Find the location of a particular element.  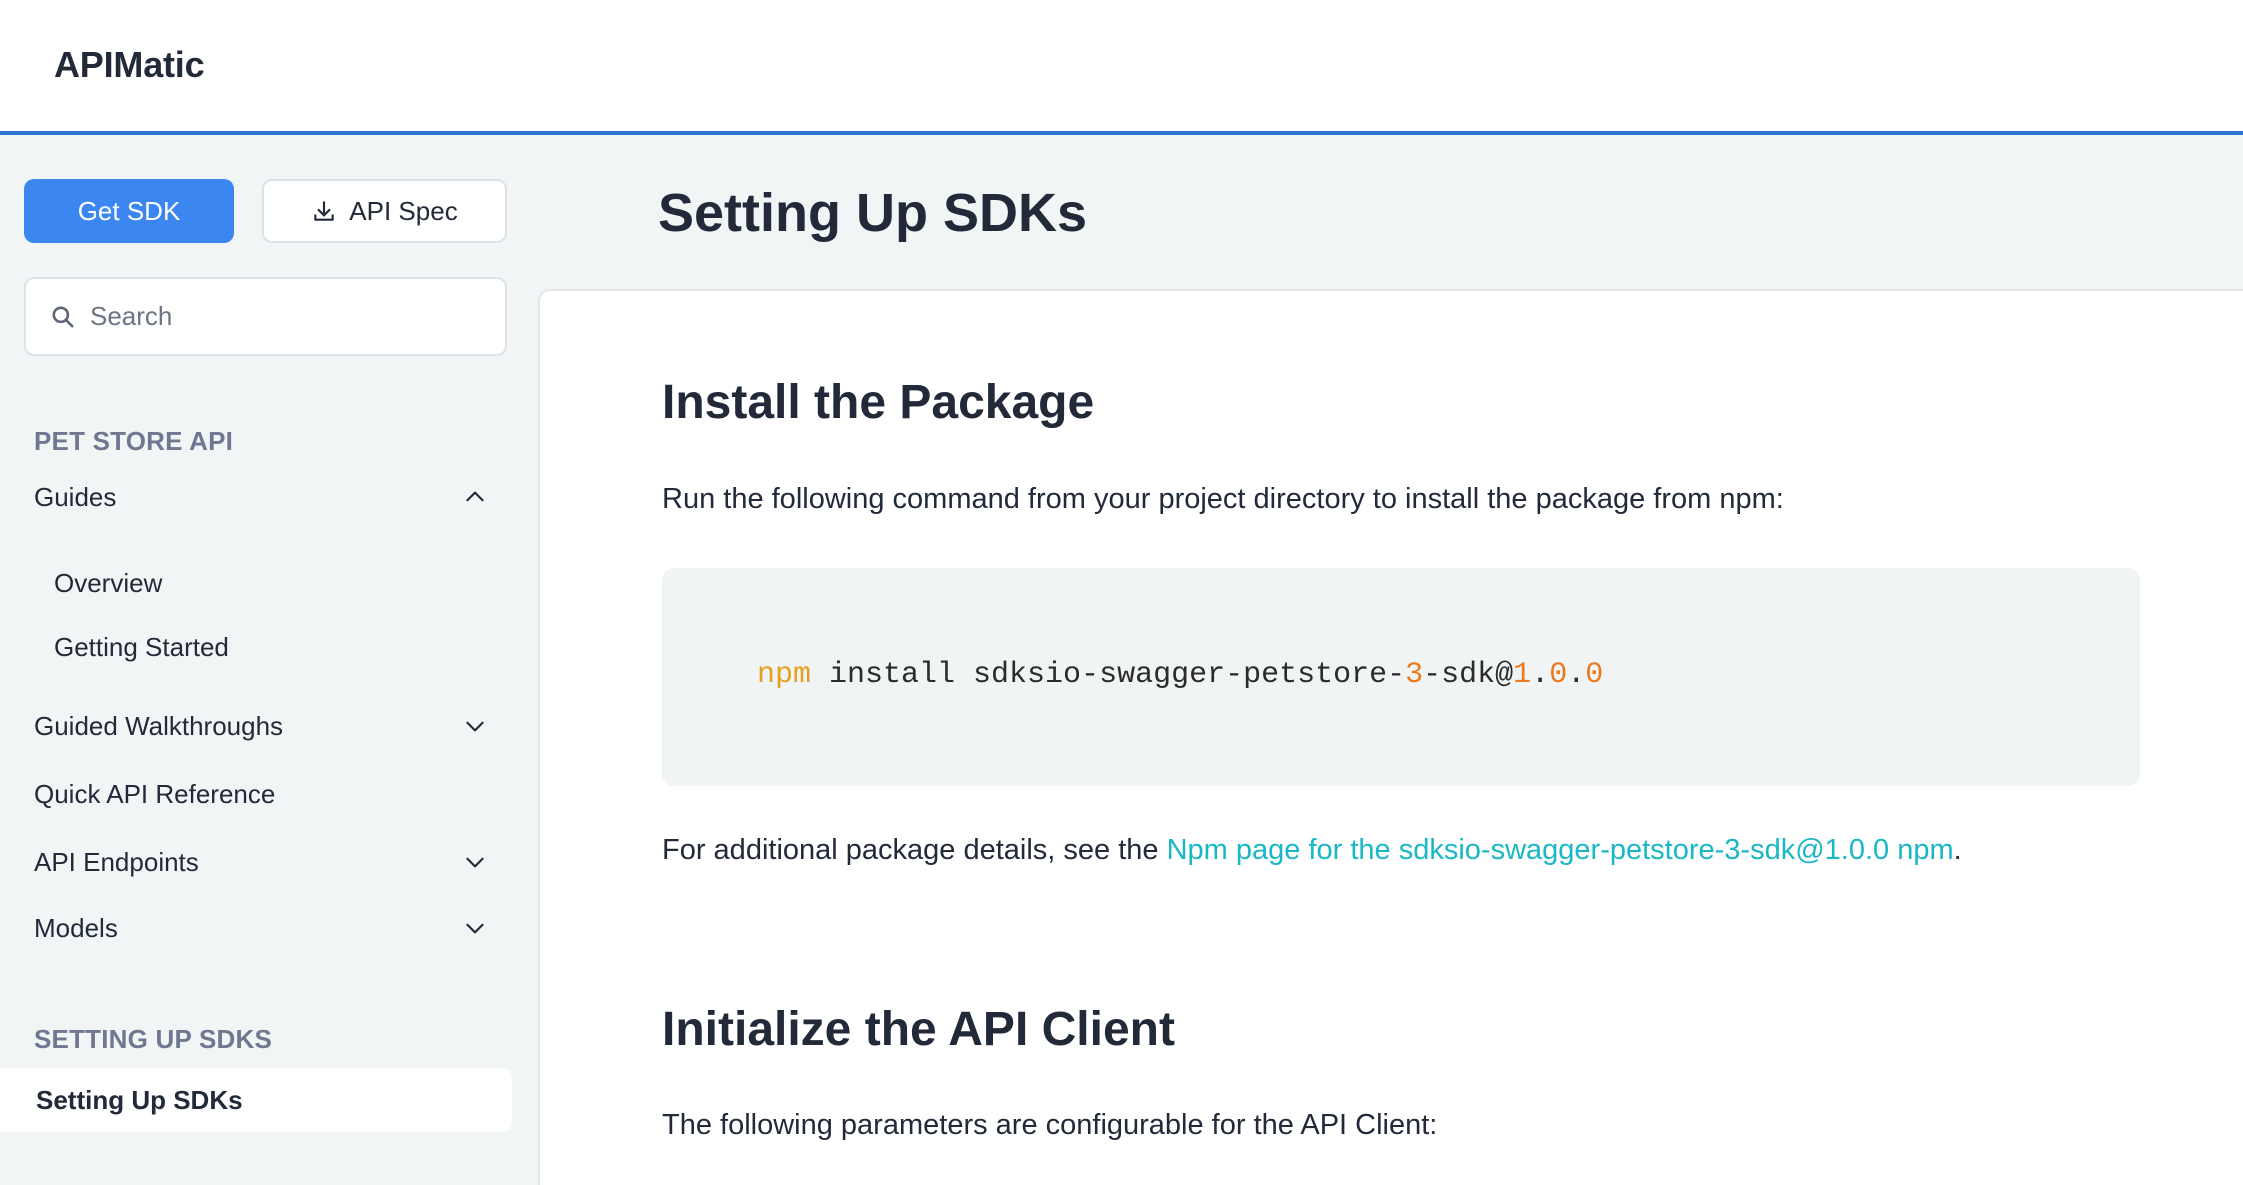

code-number: 3 is located at coordinates (1414, 675).